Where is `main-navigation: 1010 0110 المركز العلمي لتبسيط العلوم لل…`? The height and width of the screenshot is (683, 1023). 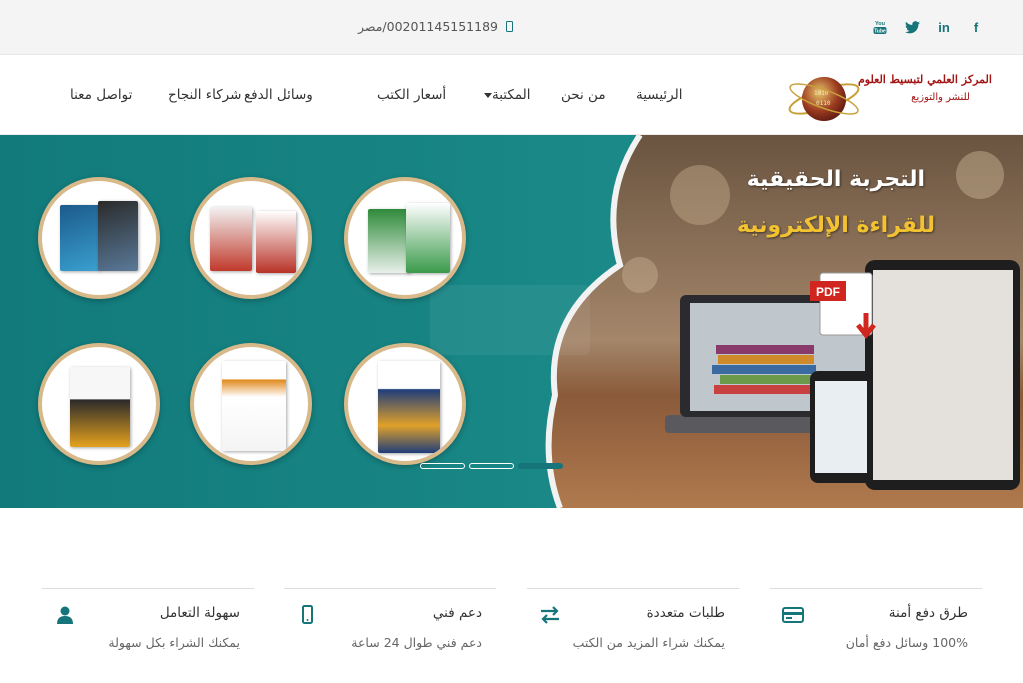 main-navigation: 1010 0110 المركز العلمي لتبسيط العلوم لل… is located at coordinates (511, 95).